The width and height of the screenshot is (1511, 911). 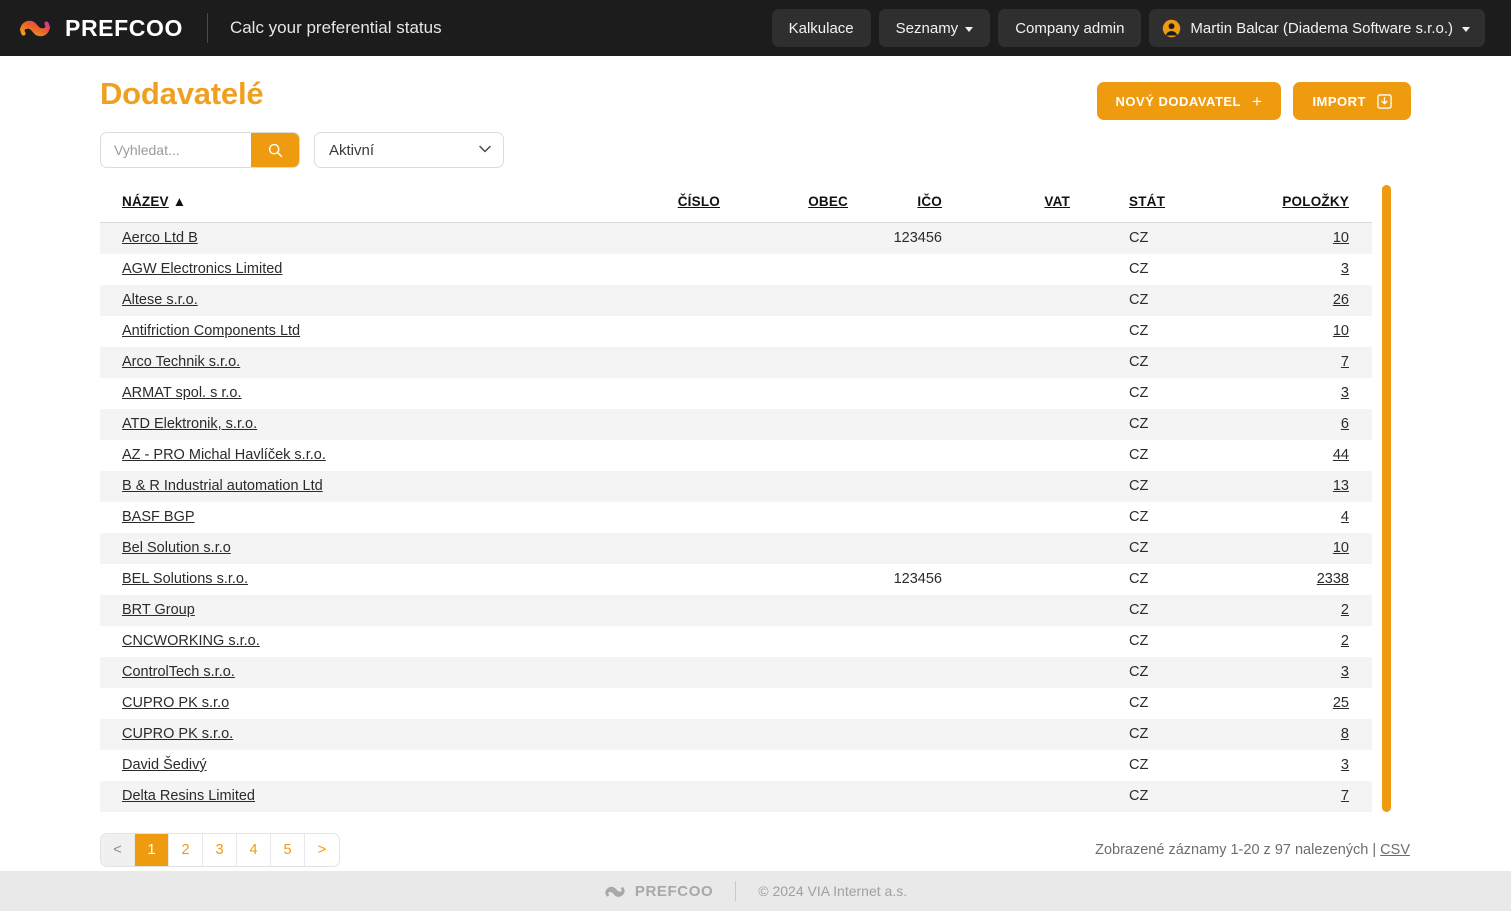 What do you see at coordinates (176, 548) in the screenshot?
I see `cell-nazev-link: Bel Solution s.r.o` at bounding box center [176, 548].